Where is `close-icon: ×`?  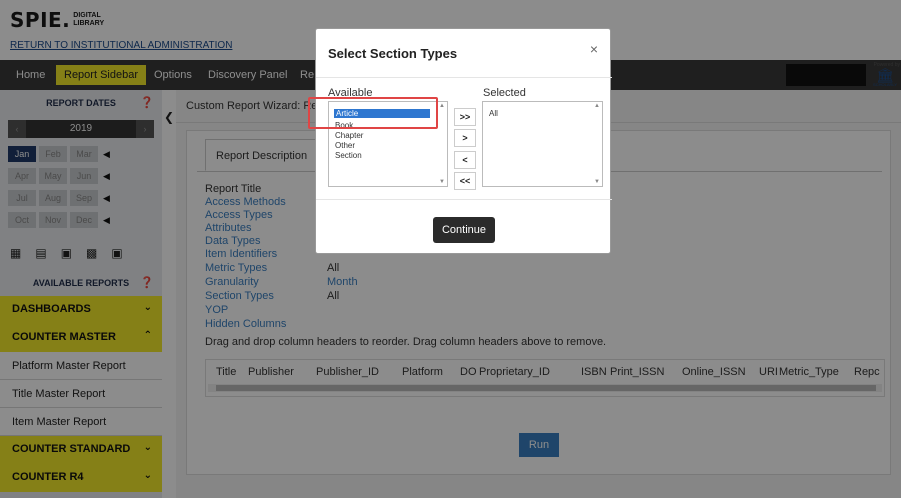
close-icon: × is located at coordinates (594, 49).